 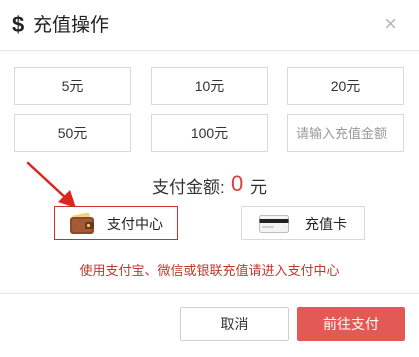 I want to click on amount-option-10: 10元, so click(x=209, y=86).